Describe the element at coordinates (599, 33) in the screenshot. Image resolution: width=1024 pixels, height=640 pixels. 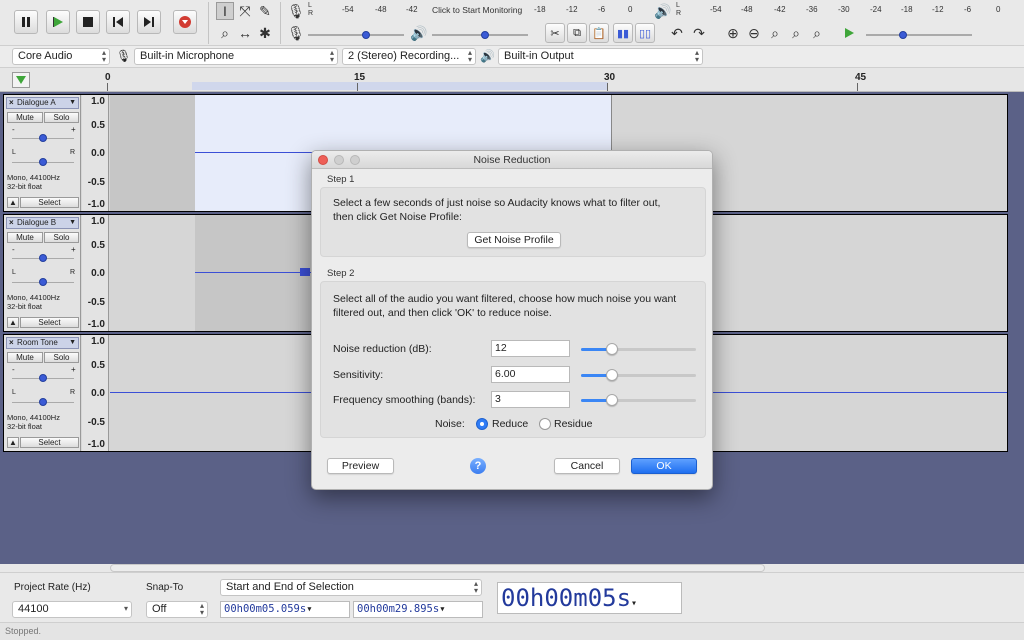
I see `paste-button: 📋` at that location.